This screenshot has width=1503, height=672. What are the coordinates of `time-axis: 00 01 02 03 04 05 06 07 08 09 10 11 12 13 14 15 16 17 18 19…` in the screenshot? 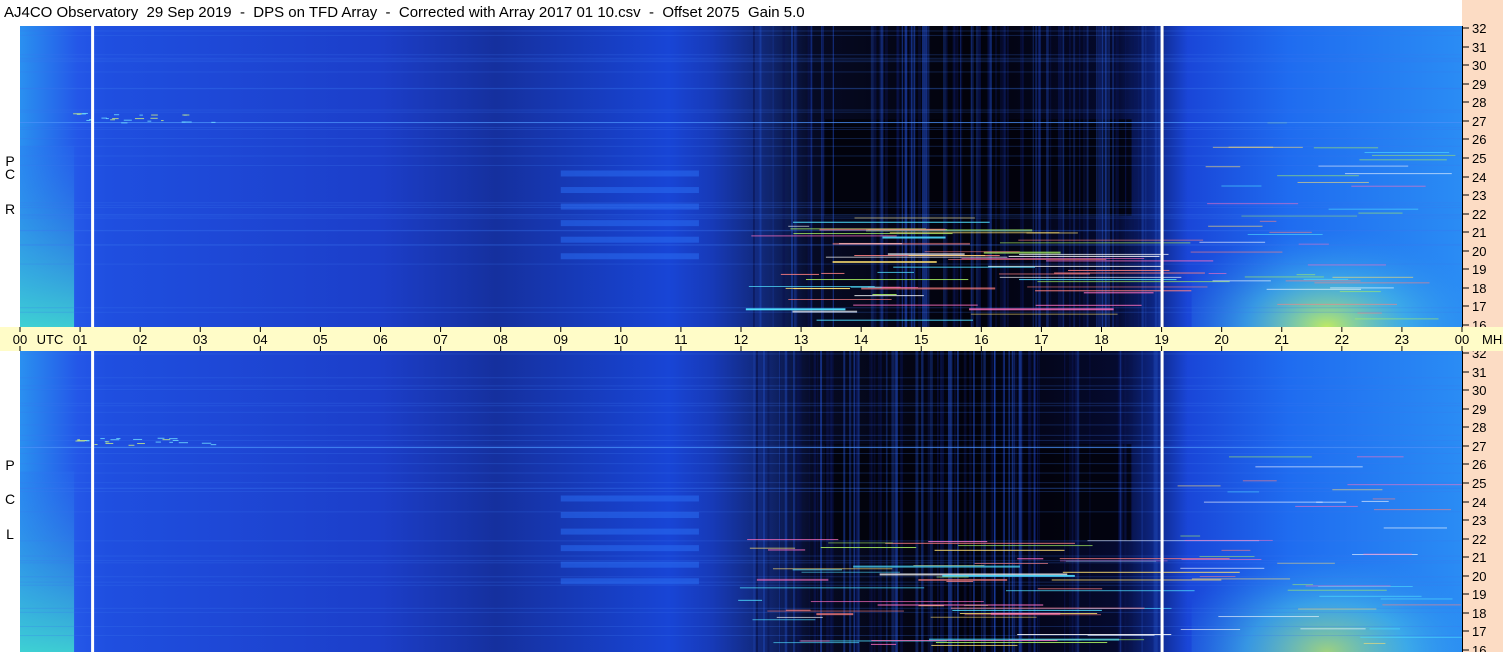 It's located at (751, 339).